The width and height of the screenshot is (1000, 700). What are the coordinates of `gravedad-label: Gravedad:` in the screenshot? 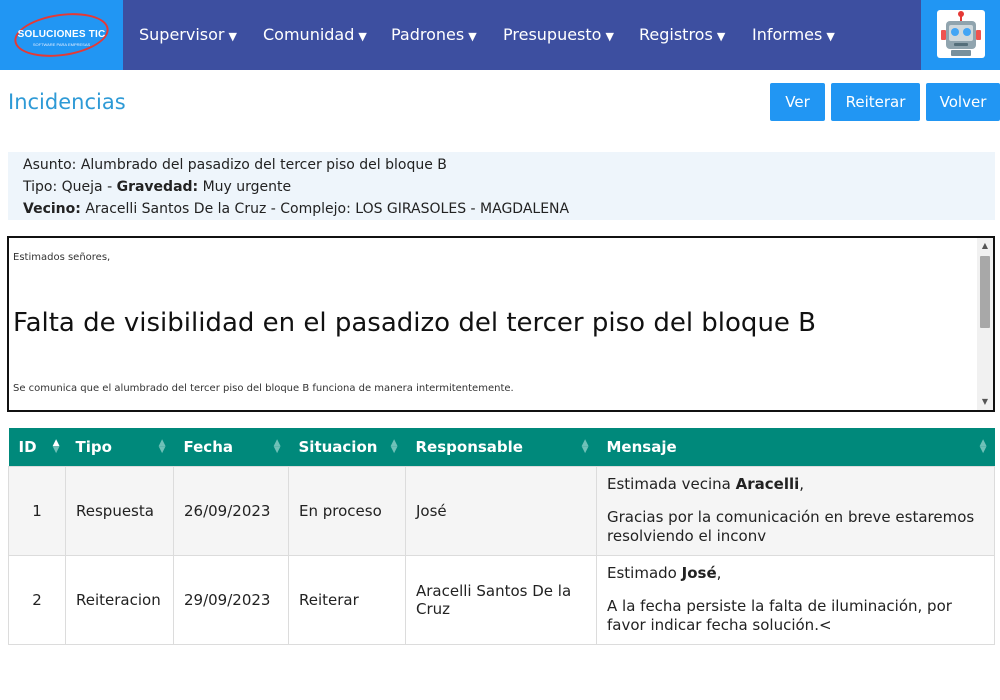 It's located at (157, 187).